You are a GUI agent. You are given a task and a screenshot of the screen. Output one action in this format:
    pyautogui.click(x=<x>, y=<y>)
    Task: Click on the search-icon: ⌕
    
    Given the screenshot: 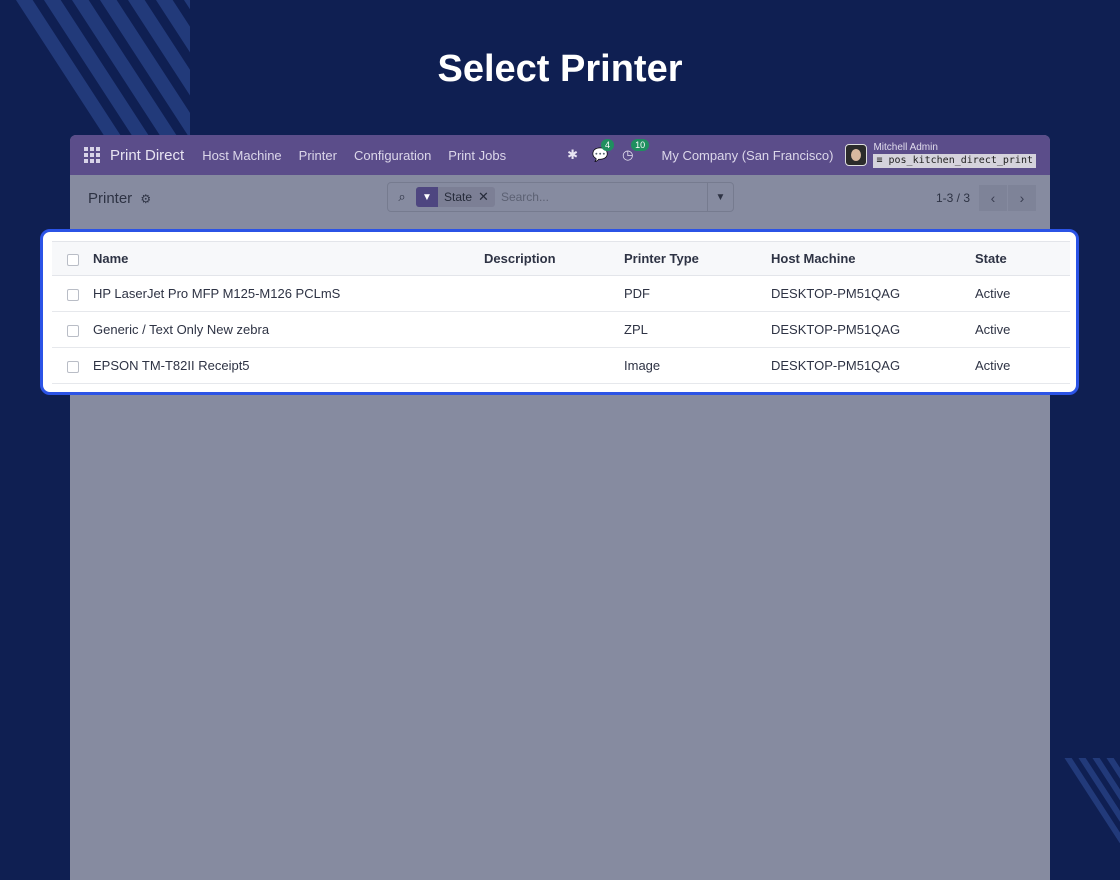 What is the action you would take?
    pyautogui.click(x=402, y=197)
    